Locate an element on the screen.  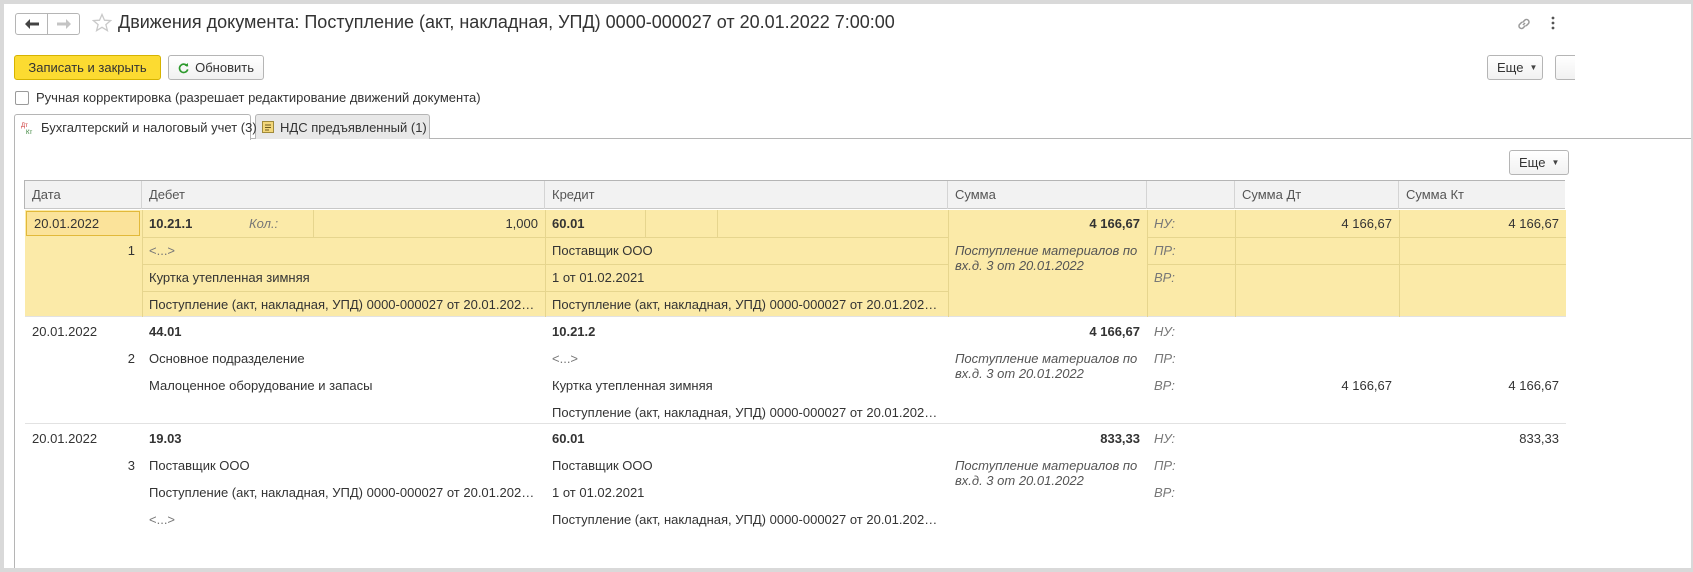
tab-accounting: Дт Кт Бухгалтерский и налоговый учет (3) is located at coordinates (135, 127).